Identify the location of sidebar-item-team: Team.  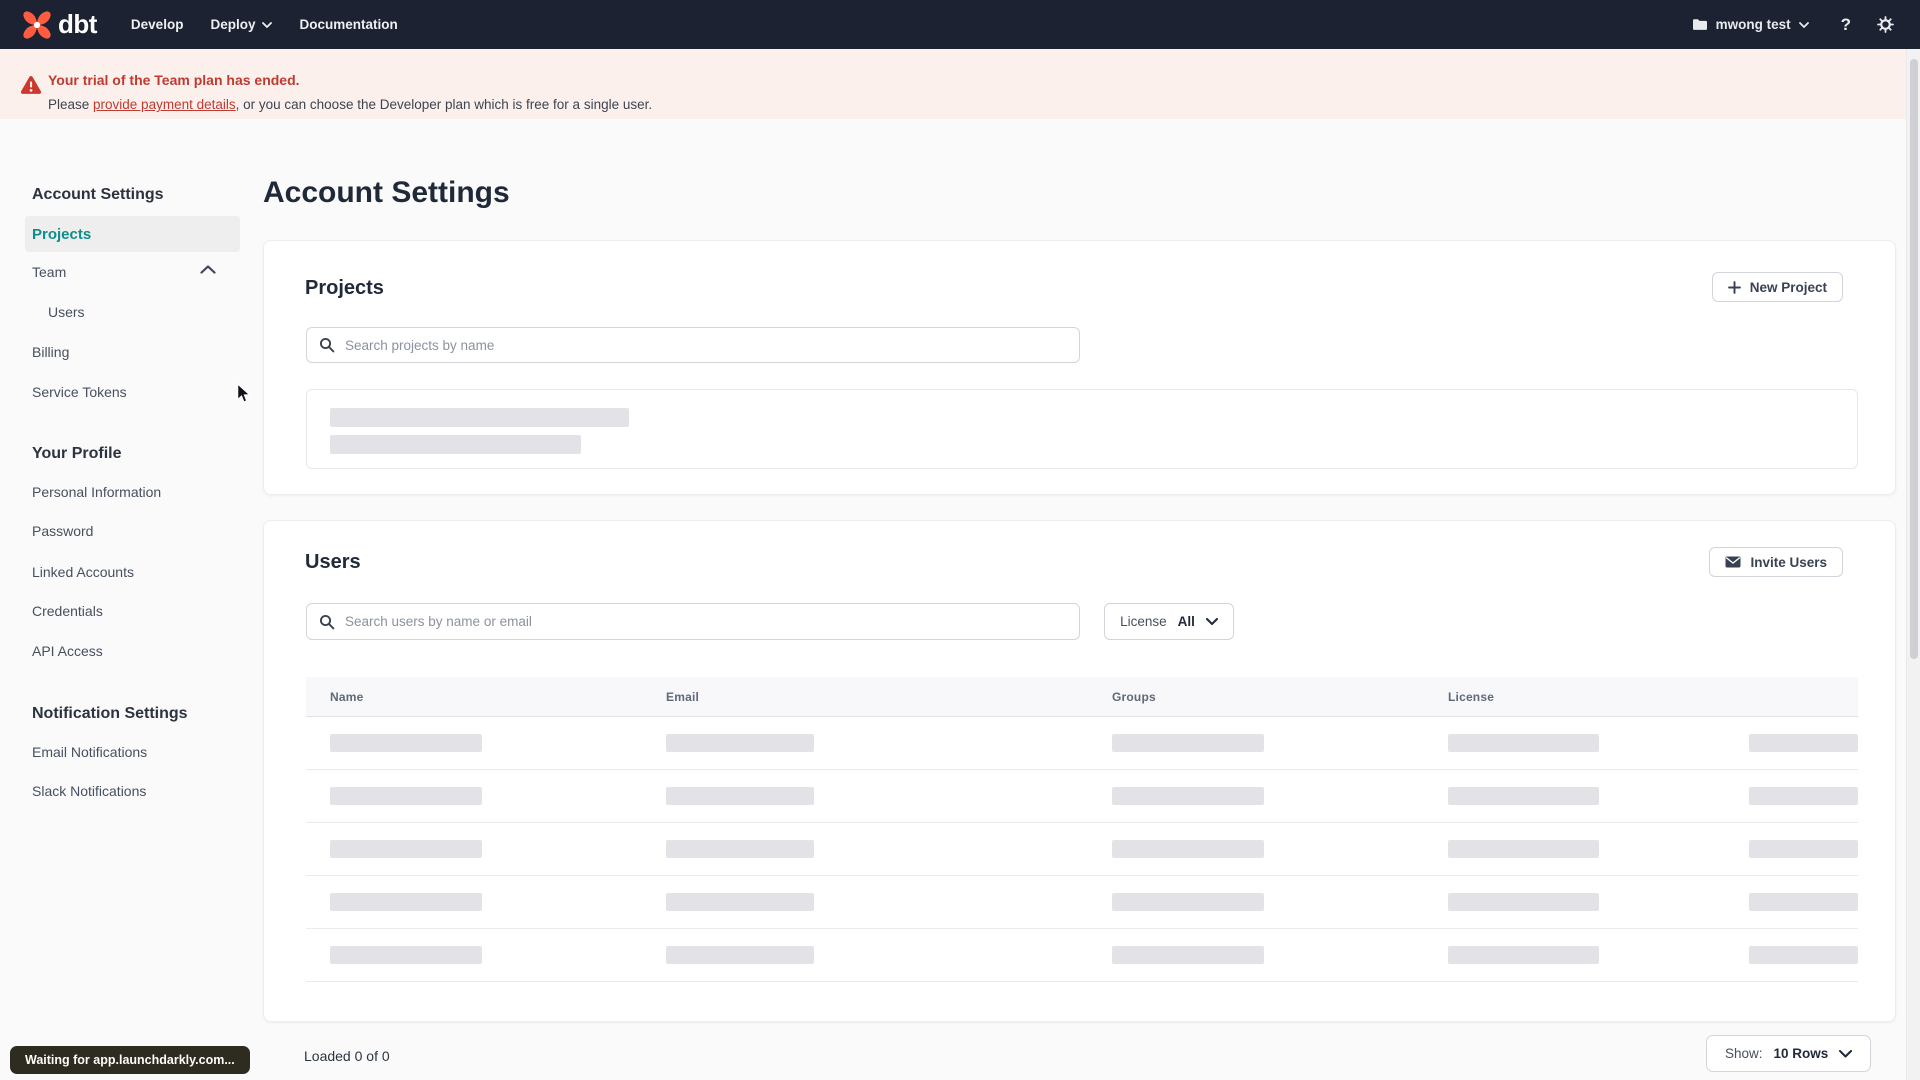
(49, 272).